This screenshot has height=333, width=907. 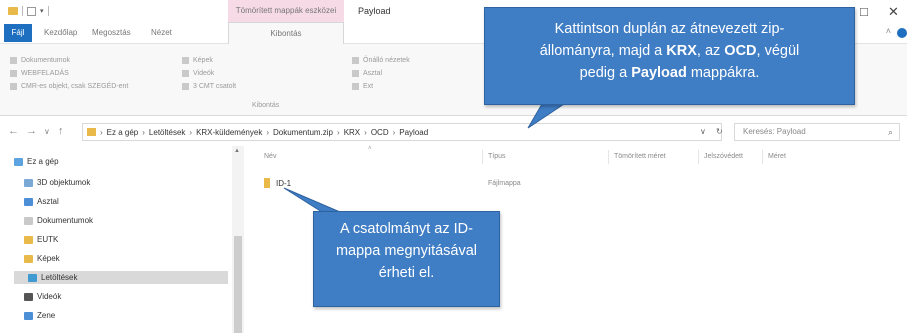 What do you see at coordinates (719, 131) in the screenshot?
I see `refresh-icon: ↻` at bounding box center [719, 131].